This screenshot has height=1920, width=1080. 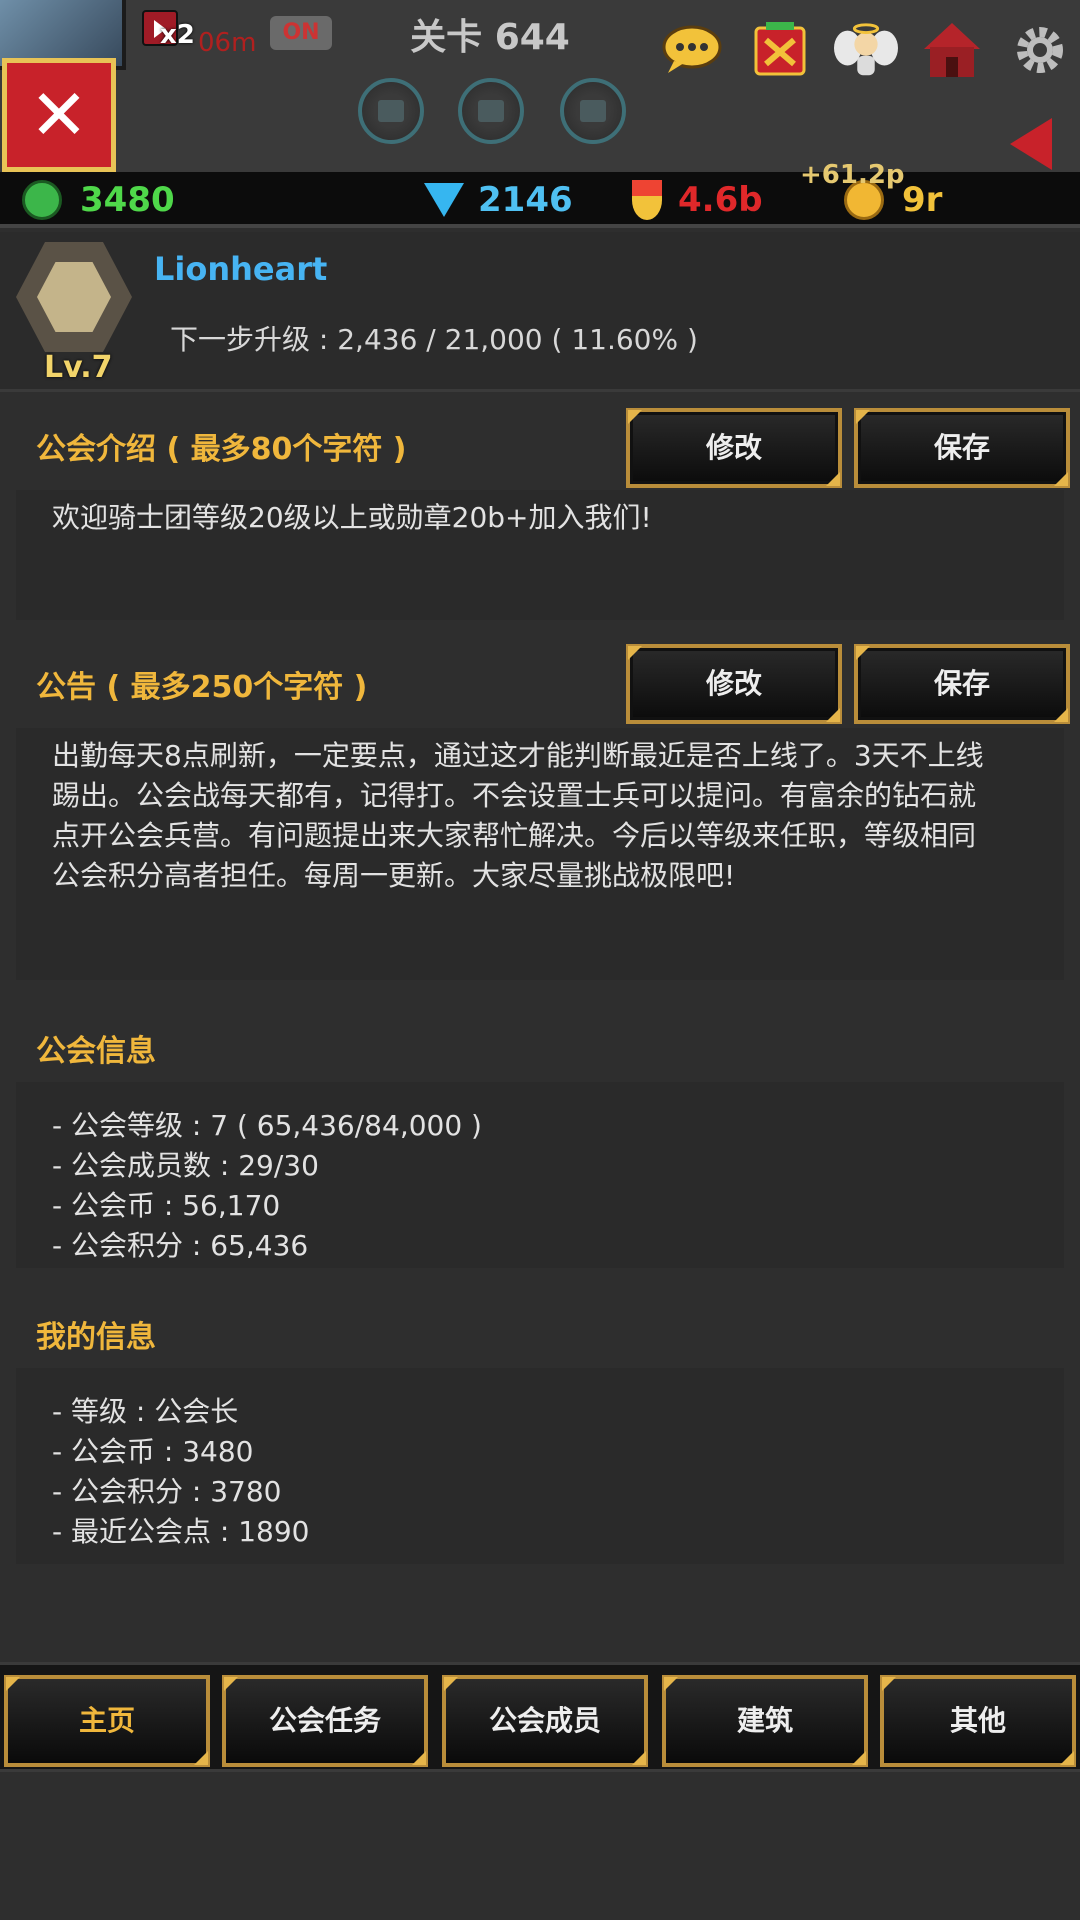 What do you see at coordinates (545, 1721) in the screenshot?
I see `tab-guild-members: 公会成员` at bounding box center [545, 1721].